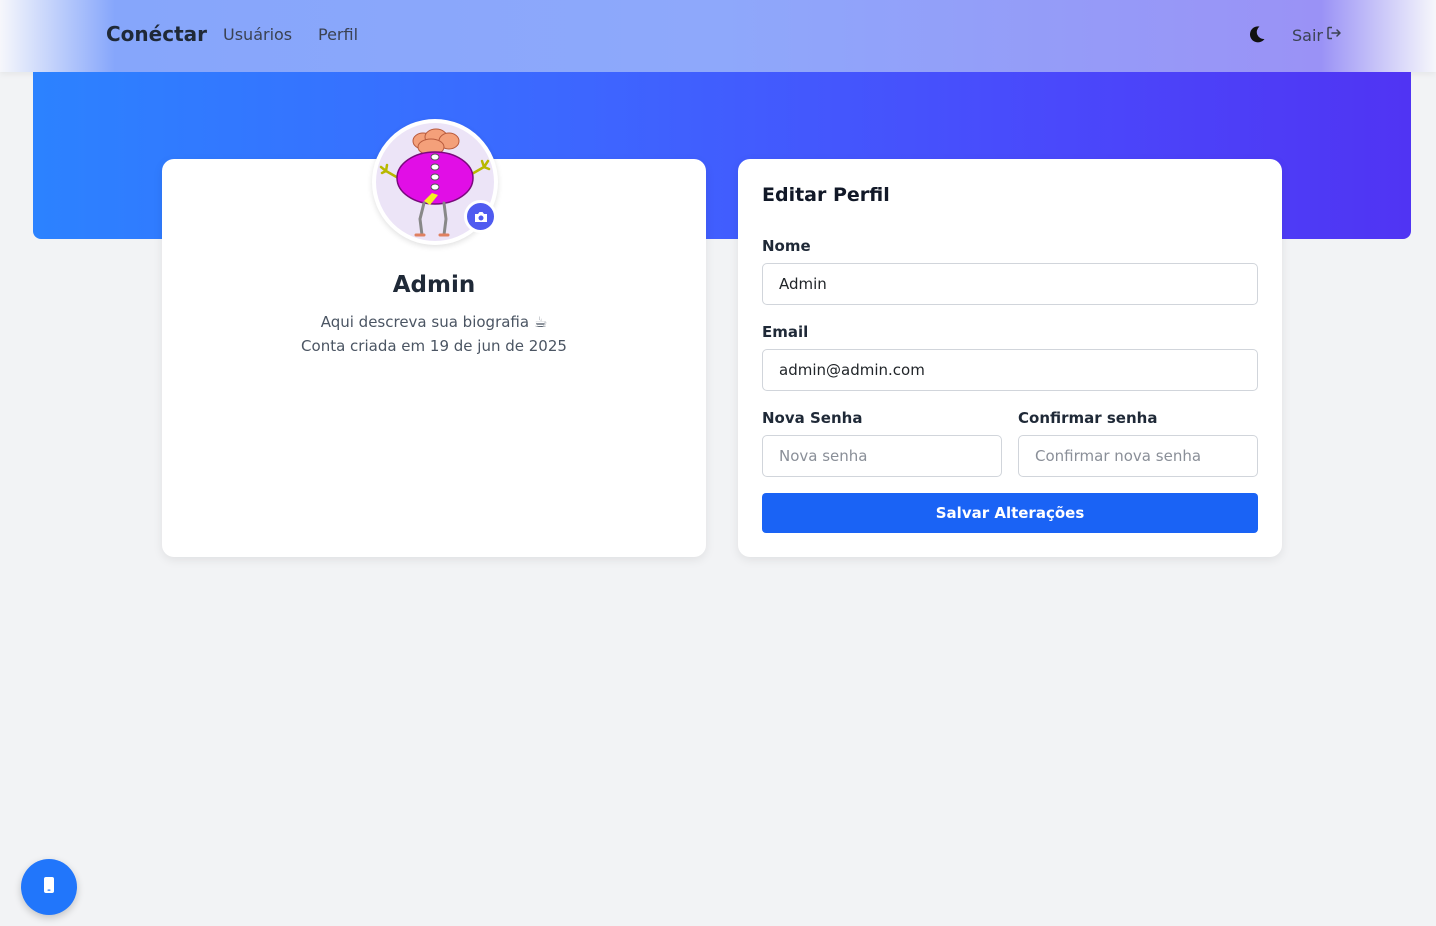  What do you see at coordinates (1088, 418) in the screenshot?
I see `confirm-password-label: Confirmar senha` at bounding box center [1088, 418].